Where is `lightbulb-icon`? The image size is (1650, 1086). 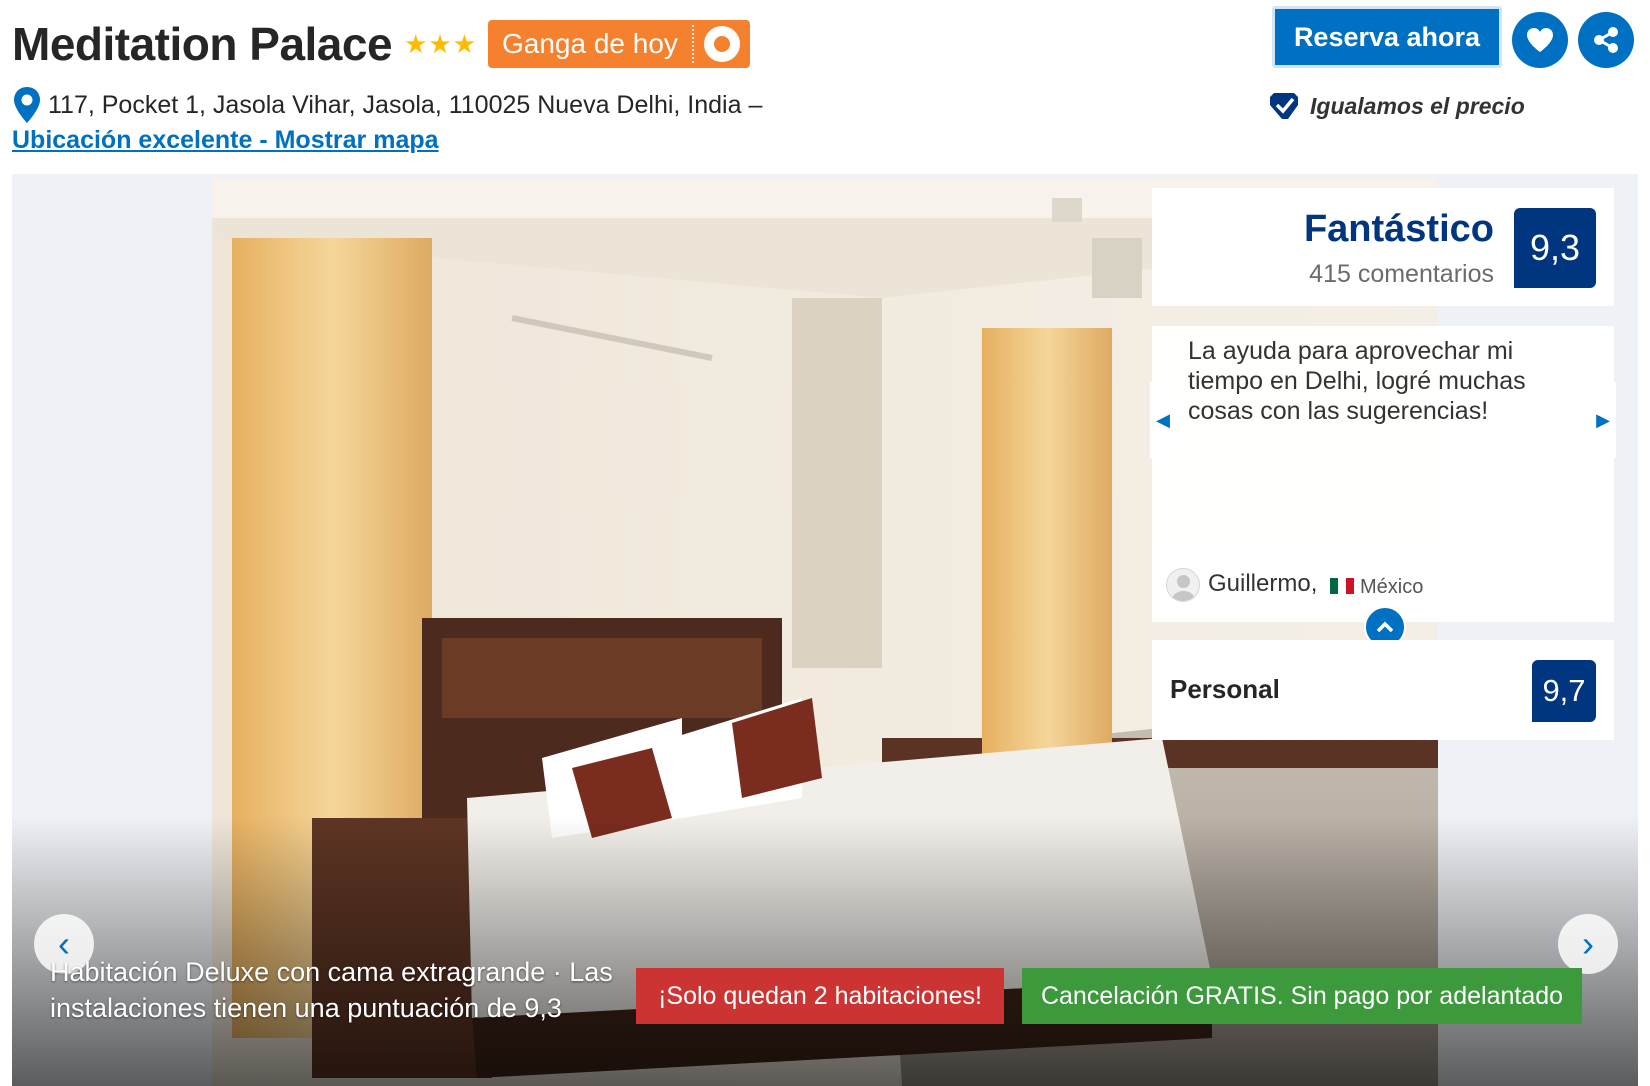 lightbulb-icon is located at coordinates (721, 44).